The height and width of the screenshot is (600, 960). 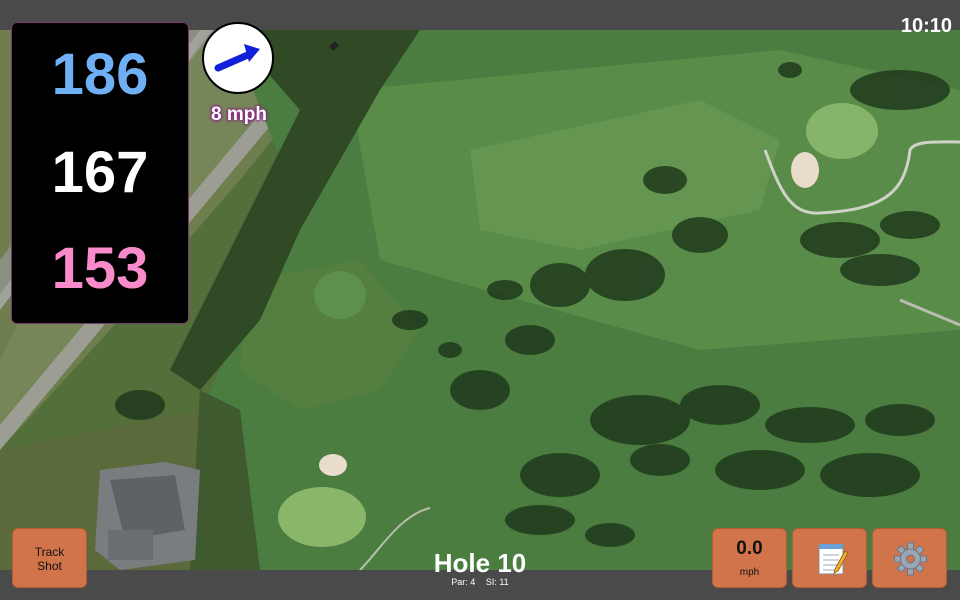 What do you see at coordinates (239, 114) in the screenshot?
I see `wind-speed-label: 8 mph` at bounding box center [239, 114].